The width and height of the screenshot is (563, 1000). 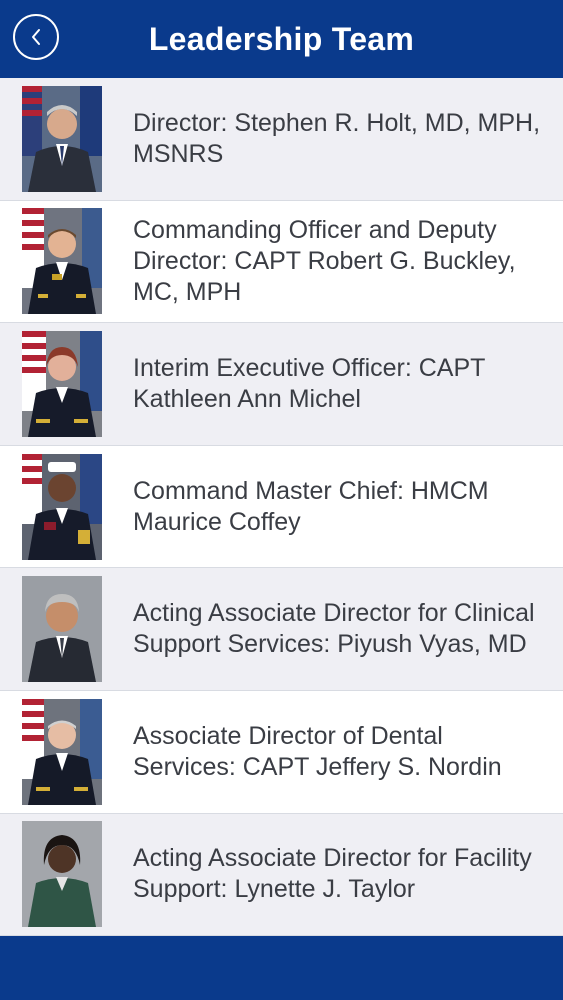 I want to click on back-button, so click(x=36, y=37).